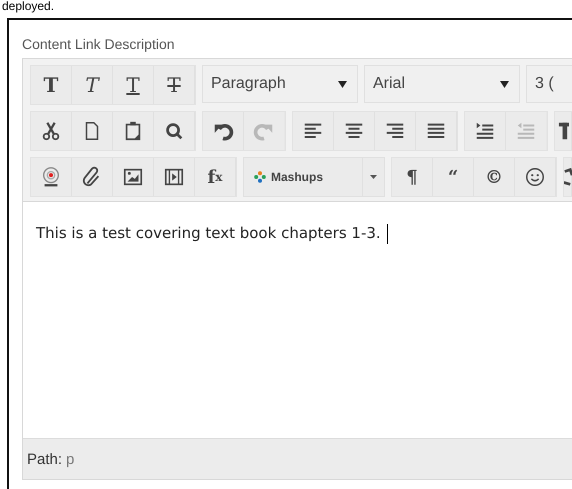 Image resolution: width=572 pixels, height=489 pixels. I want to click on dropdown-value: Paragraph, so click(248, 84).